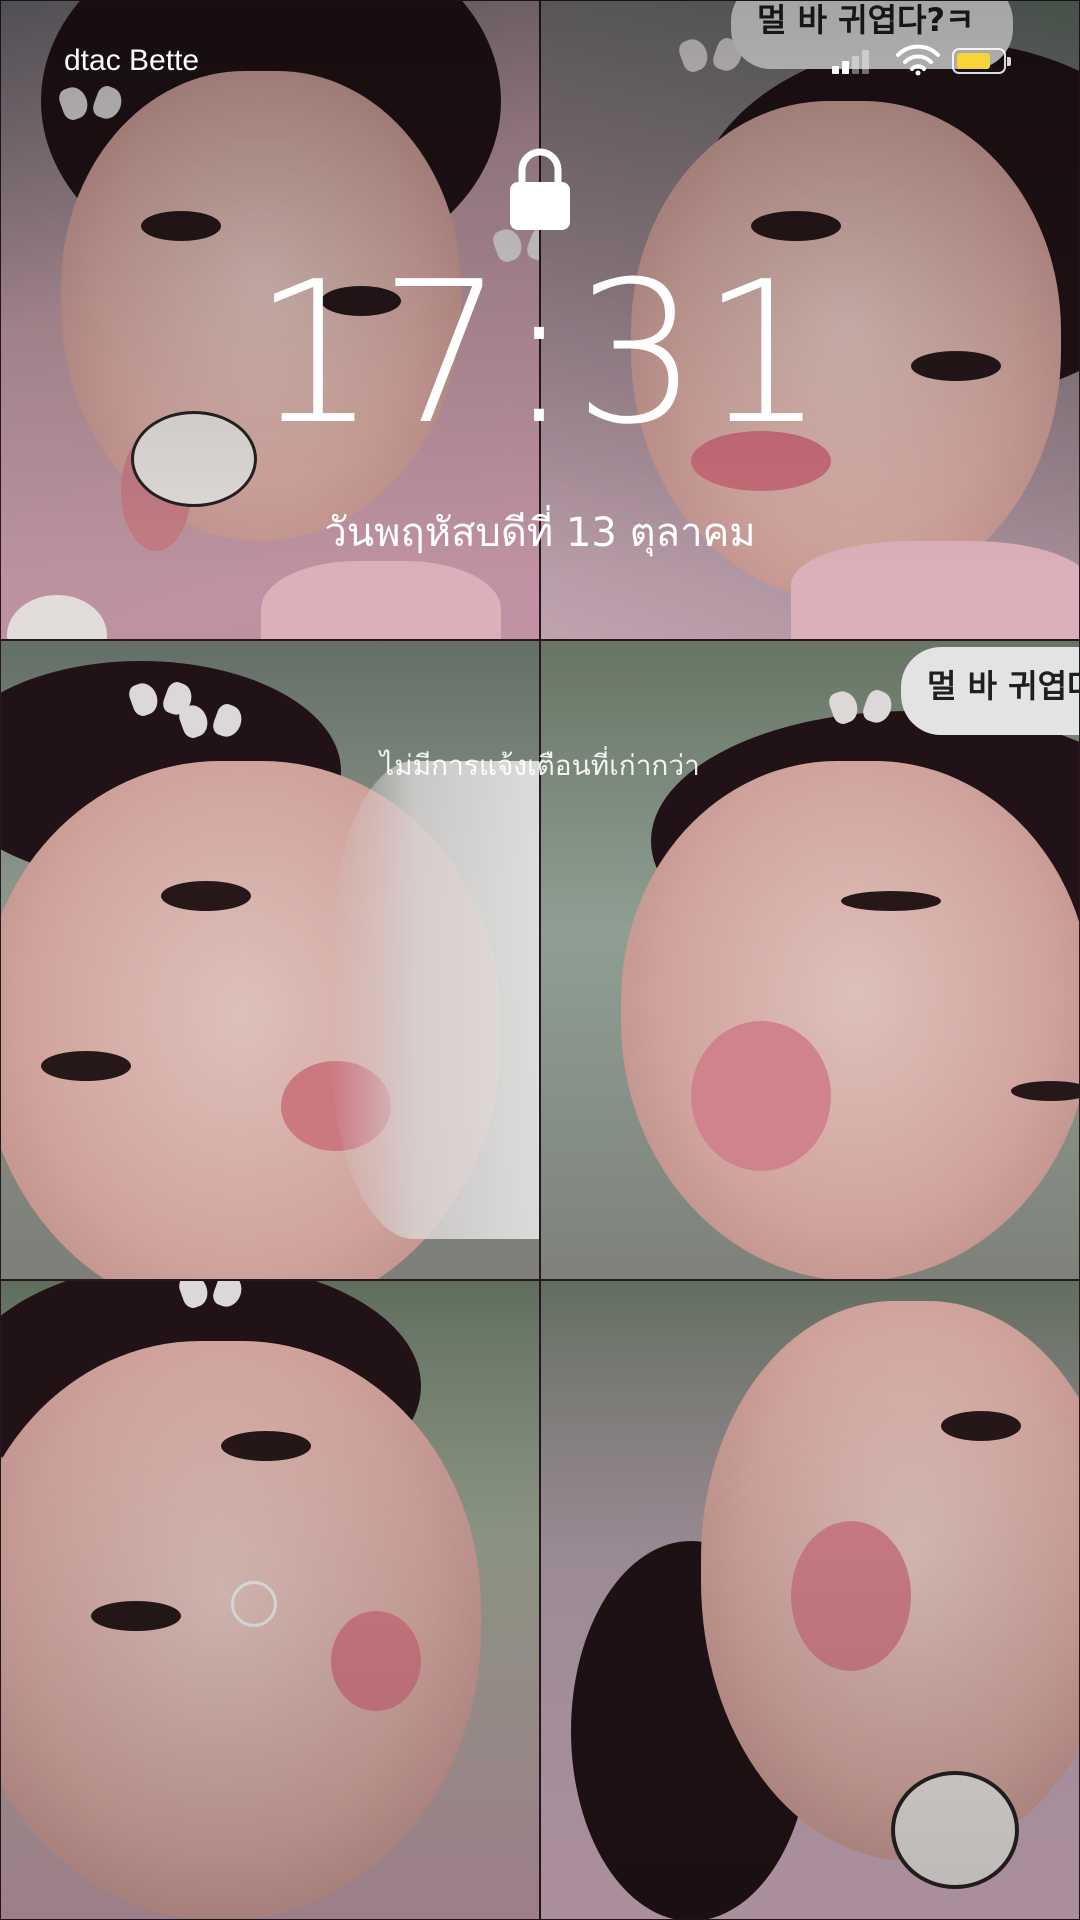 Image resolution: width=1080 pixels, height=1920 pixels. Describe the element at coordinates (852, 61) in the screenshot. I see `cellular-signal-icon` at that location.